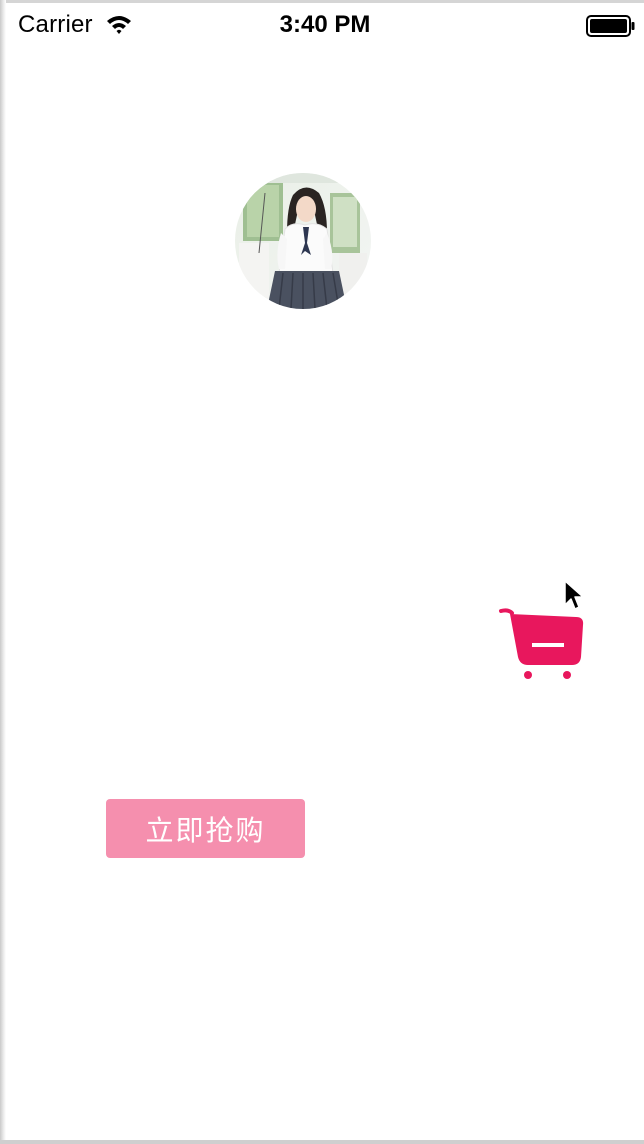 This screenshot has height=1144, width=644. What do you see at coordinates (205, 828) in the screenshot?
I see `buy-now-button: 立即抢购` at bounding box center [205, 828].